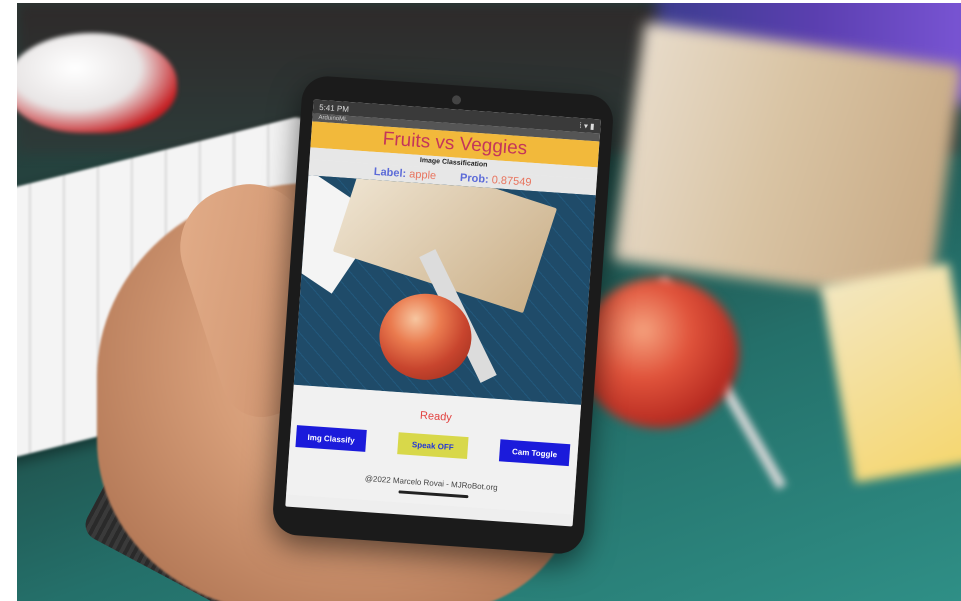 Image resolution: width=961 pixels, height=601 pixels. What do you see at coordinates (587, 125) in the screenshot?
I see `status-icons: ⁞ ▾ ▮` at bounding box center [587, 125].